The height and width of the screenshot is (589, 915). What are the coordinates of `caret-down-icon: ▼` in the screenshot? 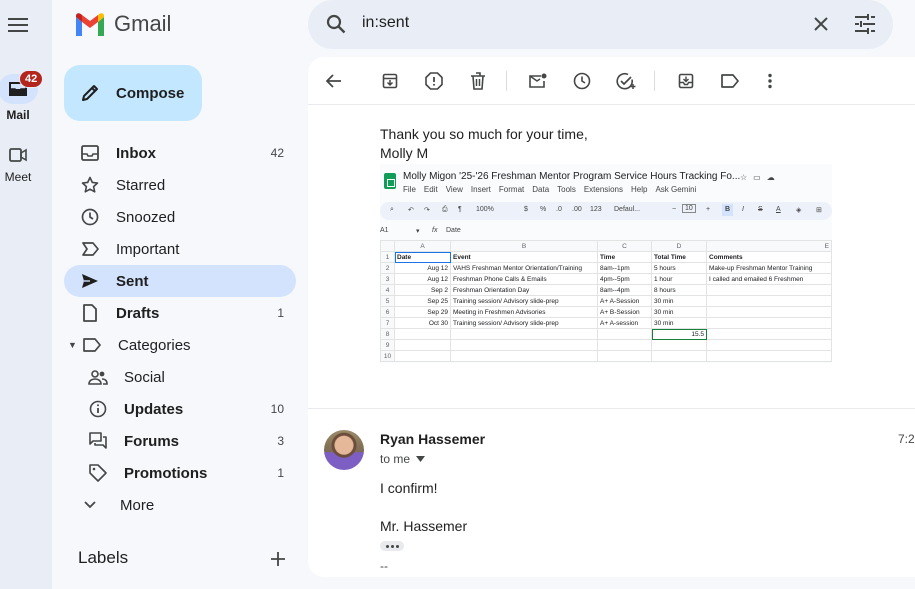 It's located at (73, 345).